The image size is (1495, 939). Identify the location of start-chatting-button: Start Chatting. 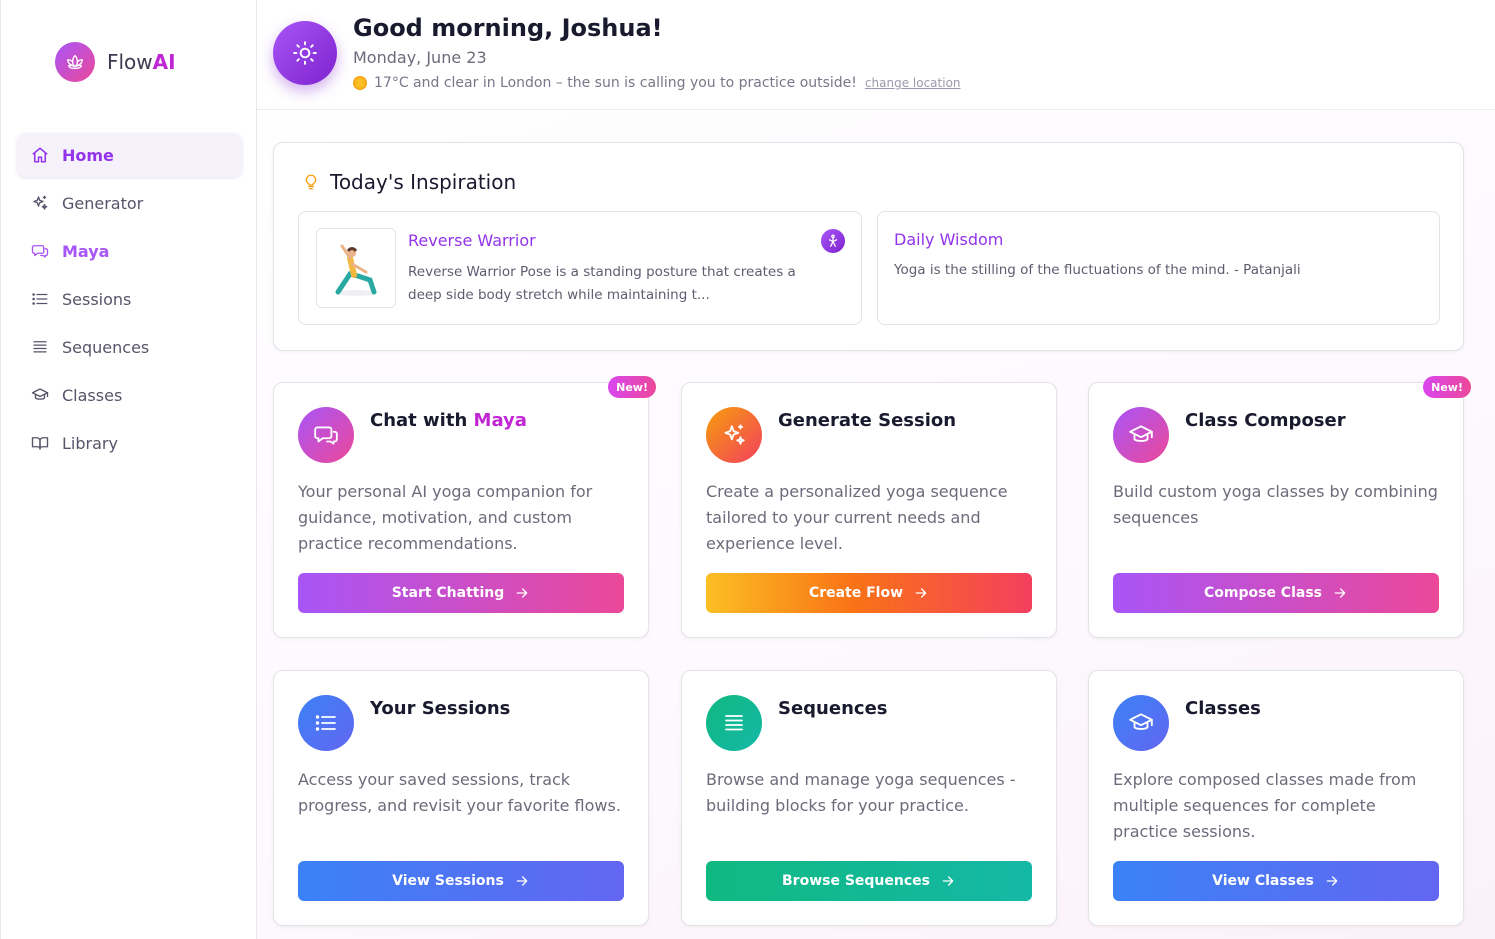
(461, 593).